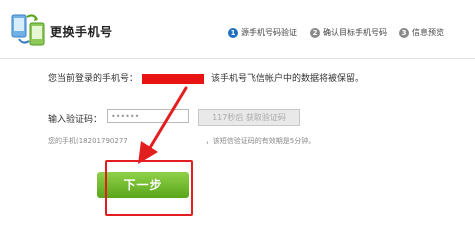 This screenshot has height=248, width=475. I want to click on hint-suffix: ，该短信验证码的有效期是5分钟。, so click(260, 141).